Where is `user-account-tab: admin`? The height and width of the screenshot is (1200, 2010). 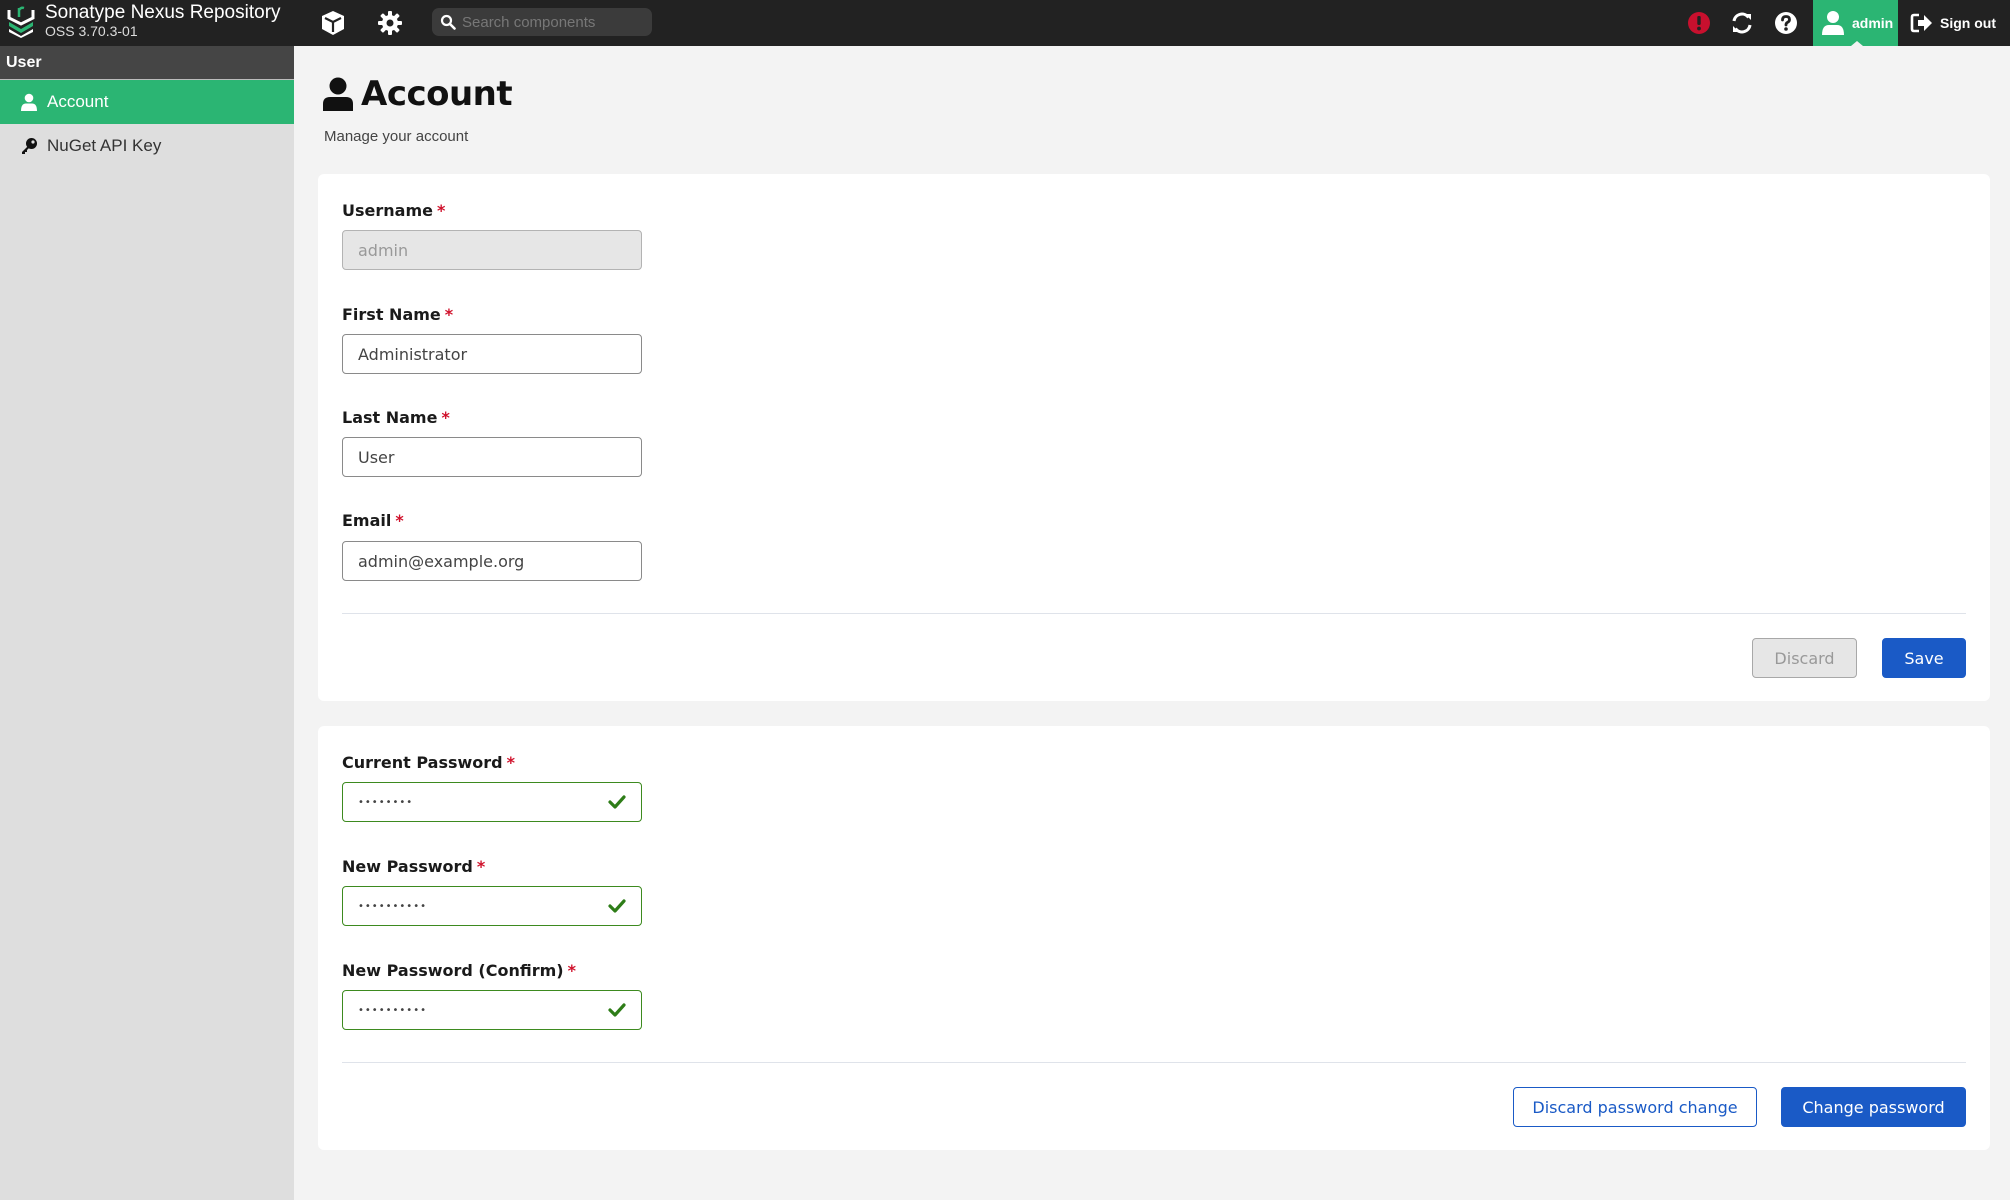 user-account-tab: admin is located at coordinates (1855, 23).